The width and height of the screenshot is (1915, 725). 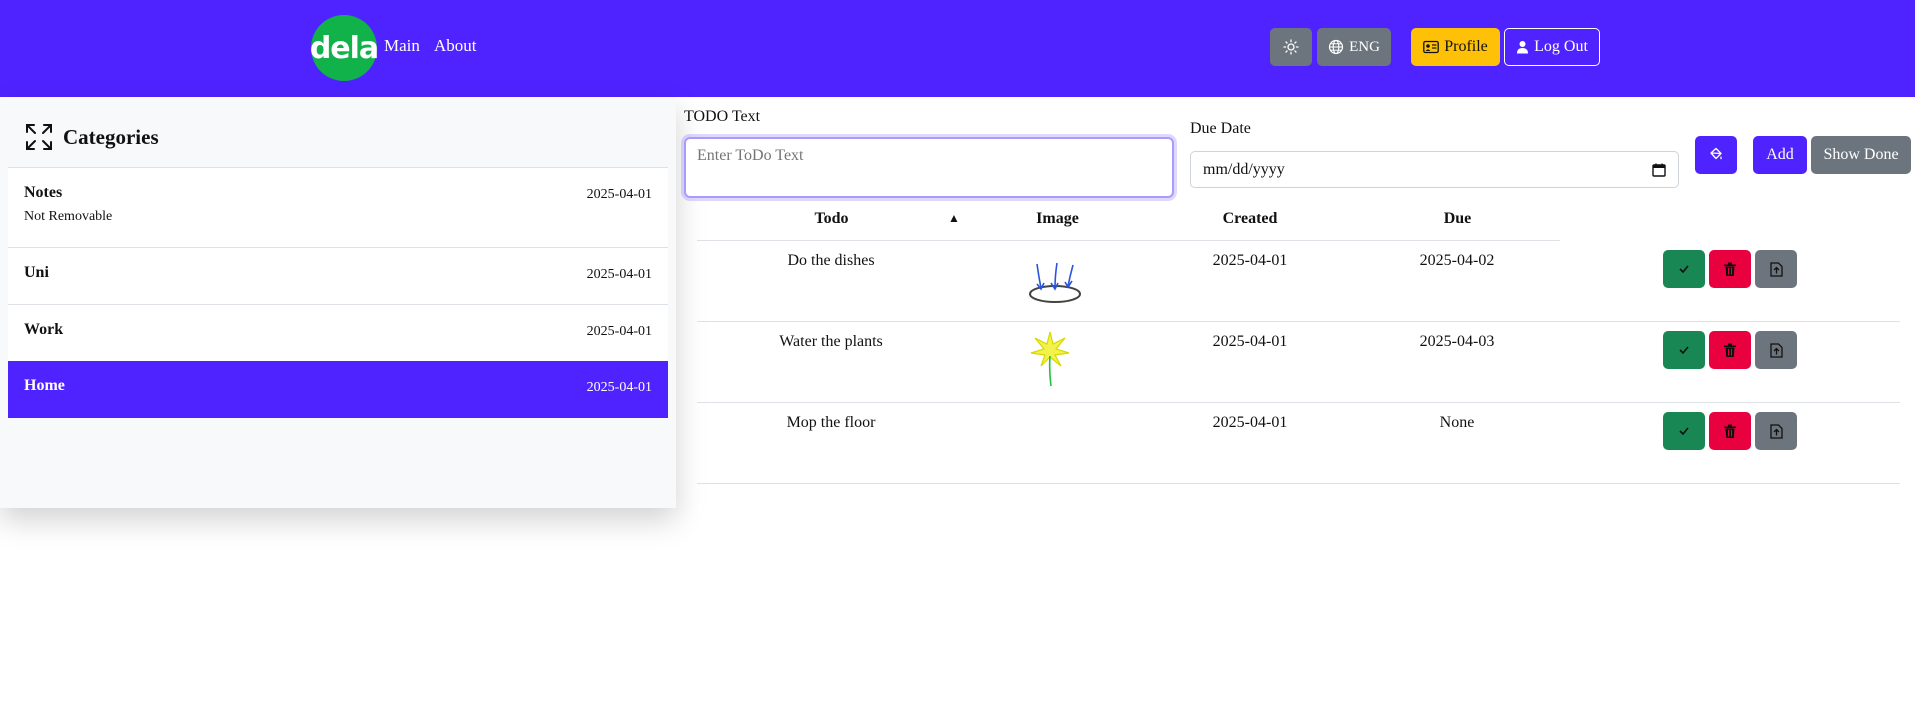 I want to click on column-header-due: Due, so click(x=1457, y=218).